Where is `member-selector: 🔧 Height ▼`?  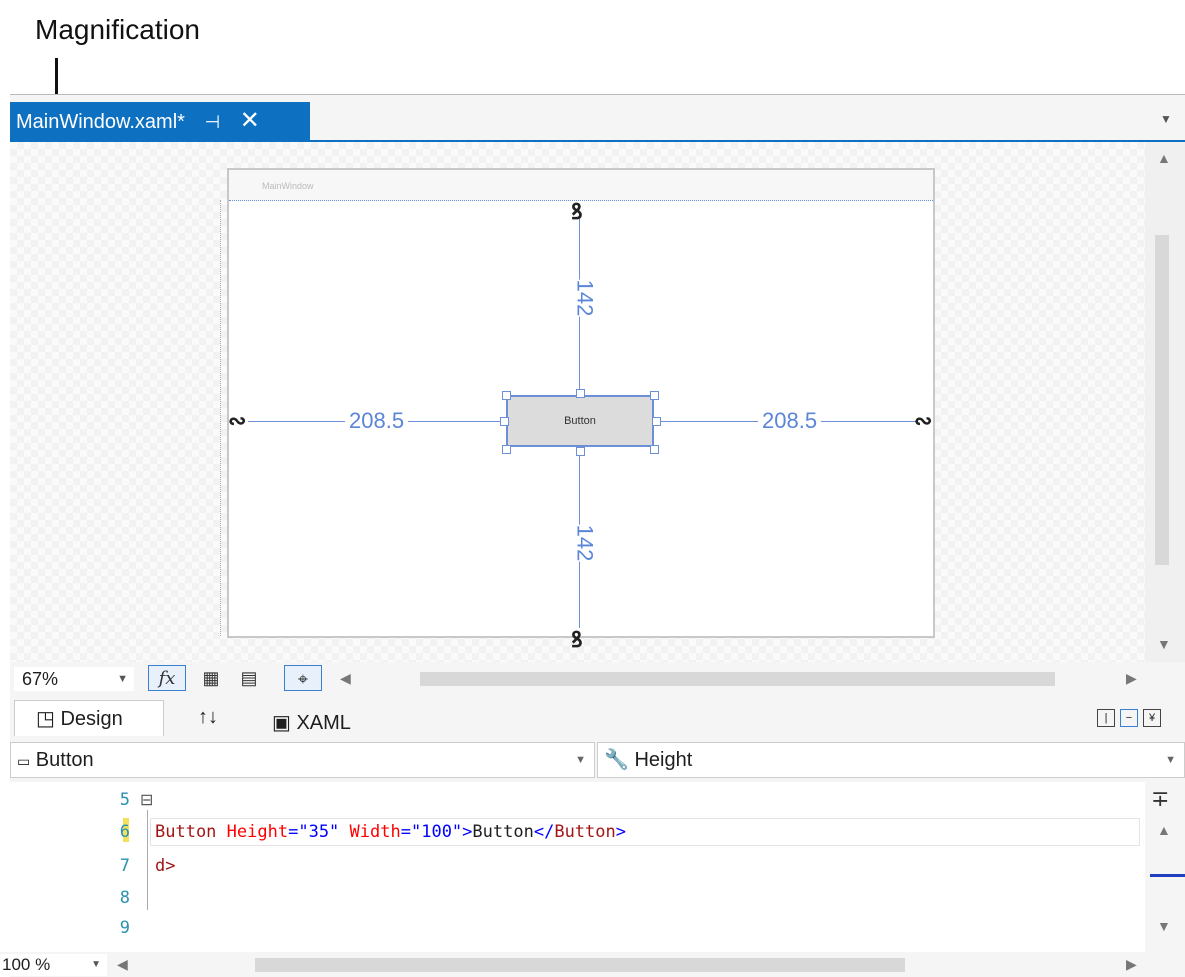 member-selector: 🔧 Height ▼ is located at coordinates (891, 760).